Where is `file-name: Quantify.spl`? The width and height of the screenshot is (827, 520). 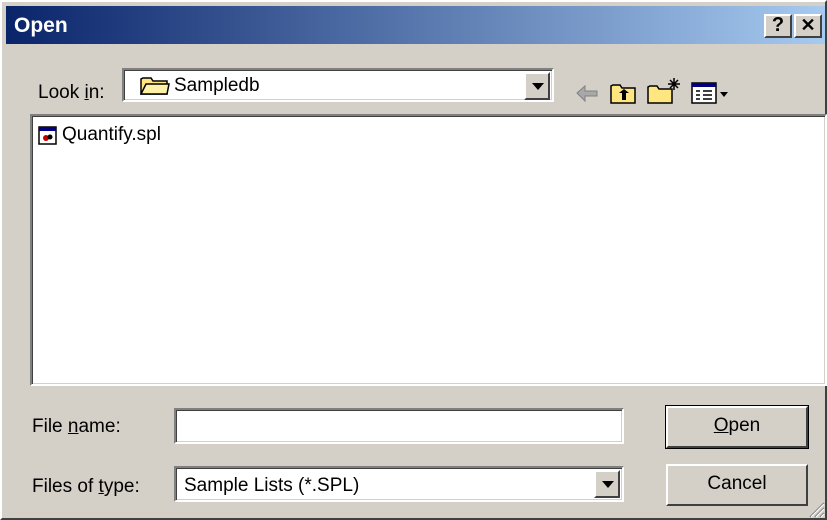
file-name: Quantify.spl is located at coordinates (111, 134).